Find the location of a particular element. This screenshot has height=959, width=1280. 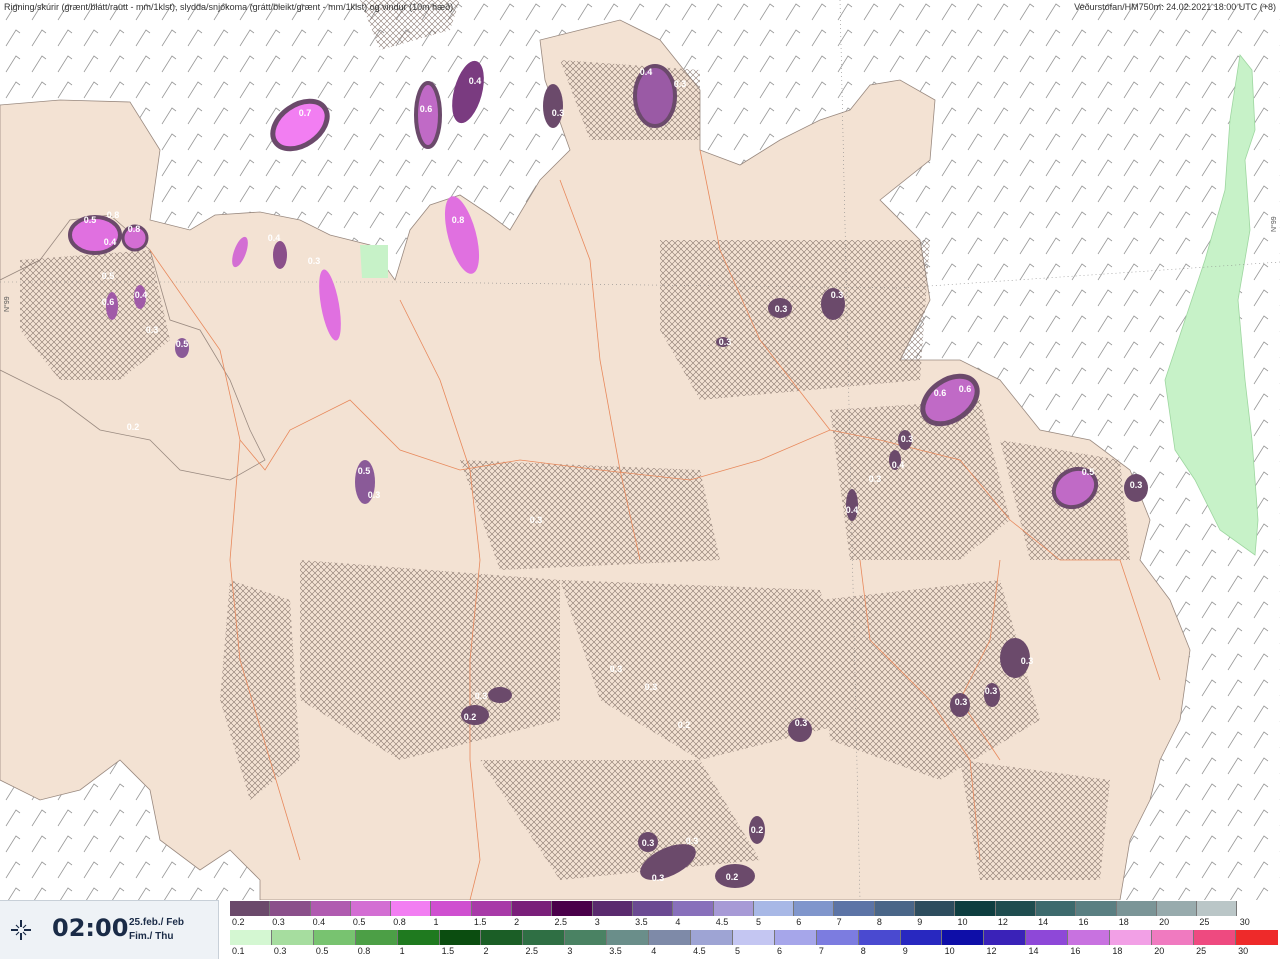

snow-scale-label: 2 is located at coordinates (517, 922).